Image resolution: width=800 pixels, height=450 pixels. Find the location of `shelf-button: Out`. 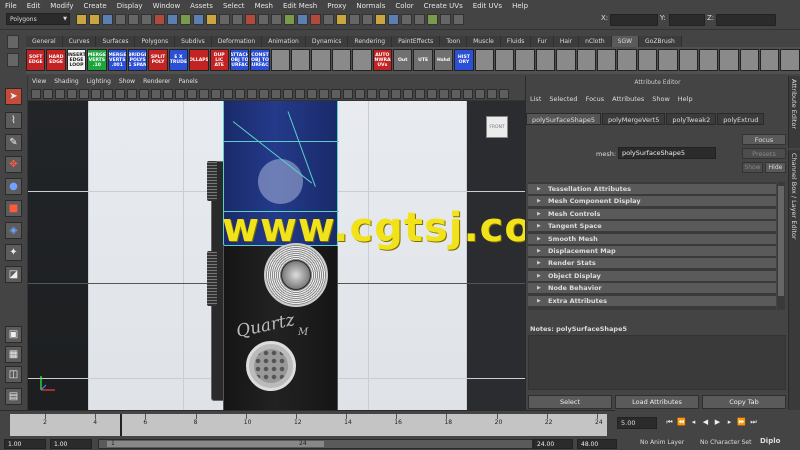

shelf-button: Out is located at coordinates (403, 60).